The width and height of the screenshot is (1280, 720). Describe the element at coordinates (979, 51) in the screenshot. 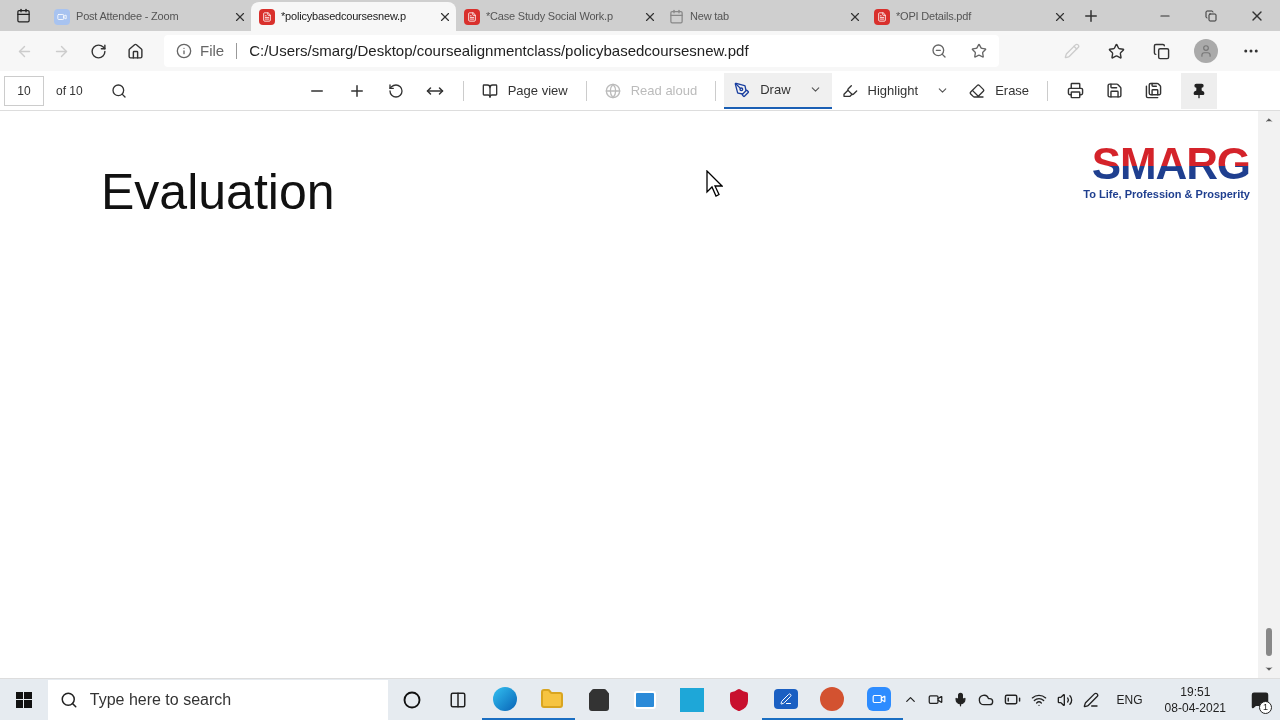

I see `add-favorite-icon` at that location.